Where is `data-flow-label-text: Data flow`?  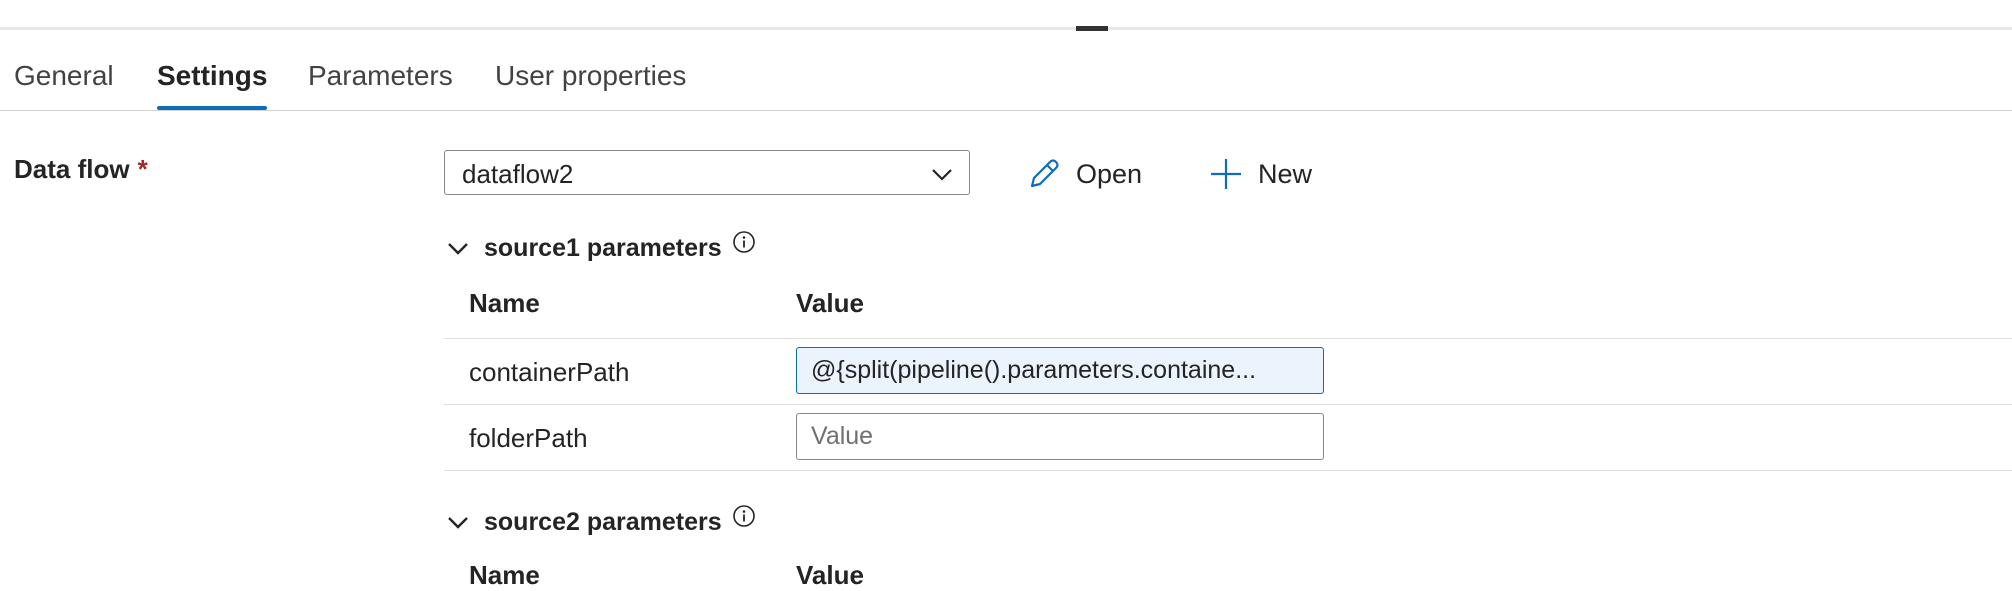
data-flow-label-text: Data flow is located at coordinates (72, 169).